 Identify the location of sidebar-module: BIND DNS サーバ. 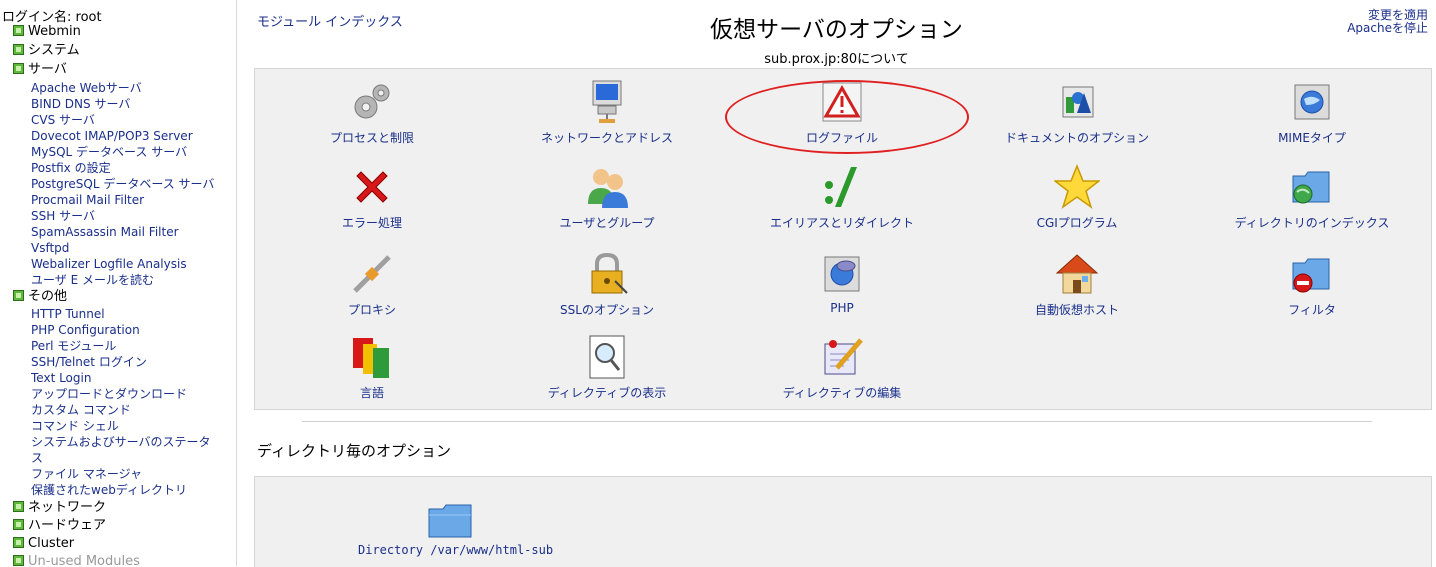
(80, 104).